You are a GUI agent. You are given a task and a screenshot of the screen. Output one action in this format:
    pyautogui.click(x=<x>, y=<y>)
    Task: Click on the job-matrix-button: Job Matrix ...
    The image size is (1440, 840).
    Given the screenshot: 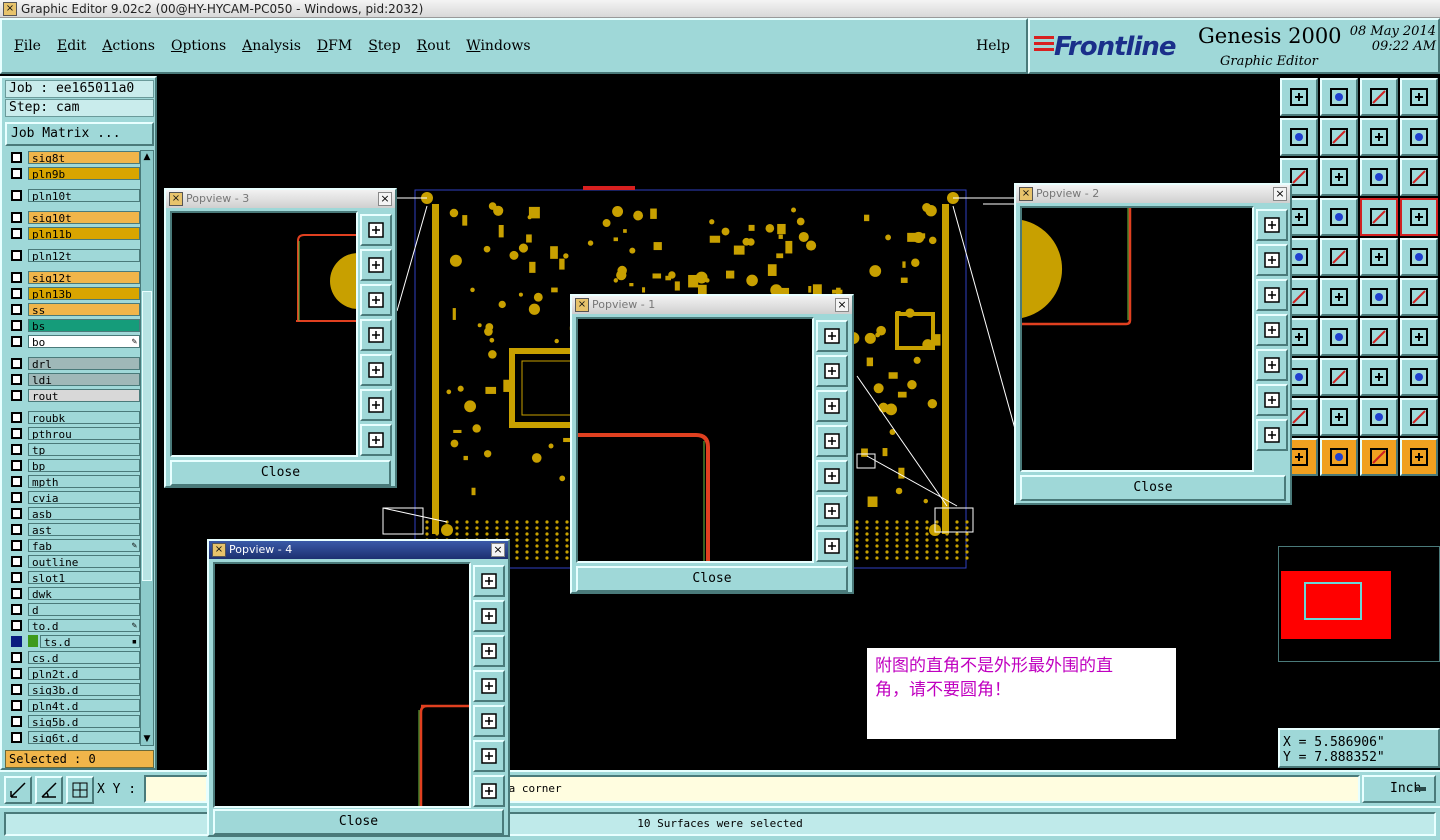 What is the action you would take?
    pyautogui.click(x=79, y=134)
    